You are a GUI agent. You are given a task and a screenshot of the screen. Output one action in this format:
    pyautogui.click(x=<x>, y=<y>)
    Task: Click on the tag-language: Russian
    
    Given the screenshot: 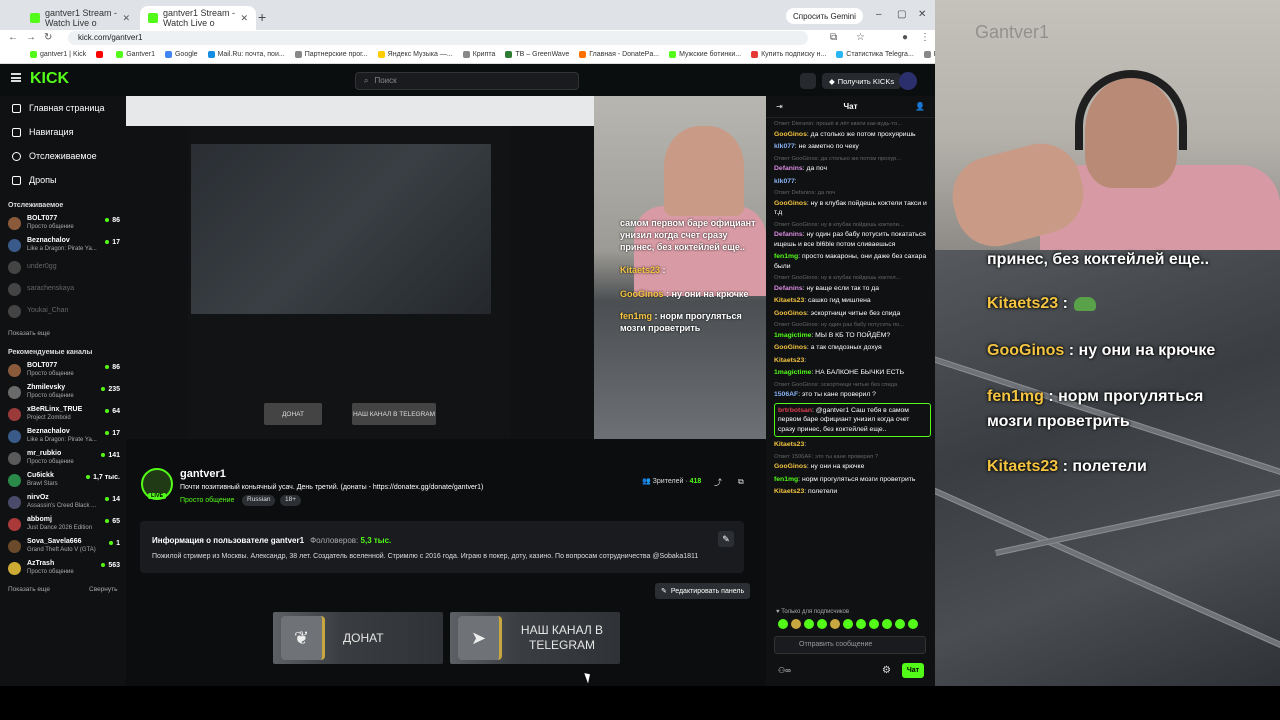 What is the action you would take?
    pyautogui.click(x=259, y=500)
    